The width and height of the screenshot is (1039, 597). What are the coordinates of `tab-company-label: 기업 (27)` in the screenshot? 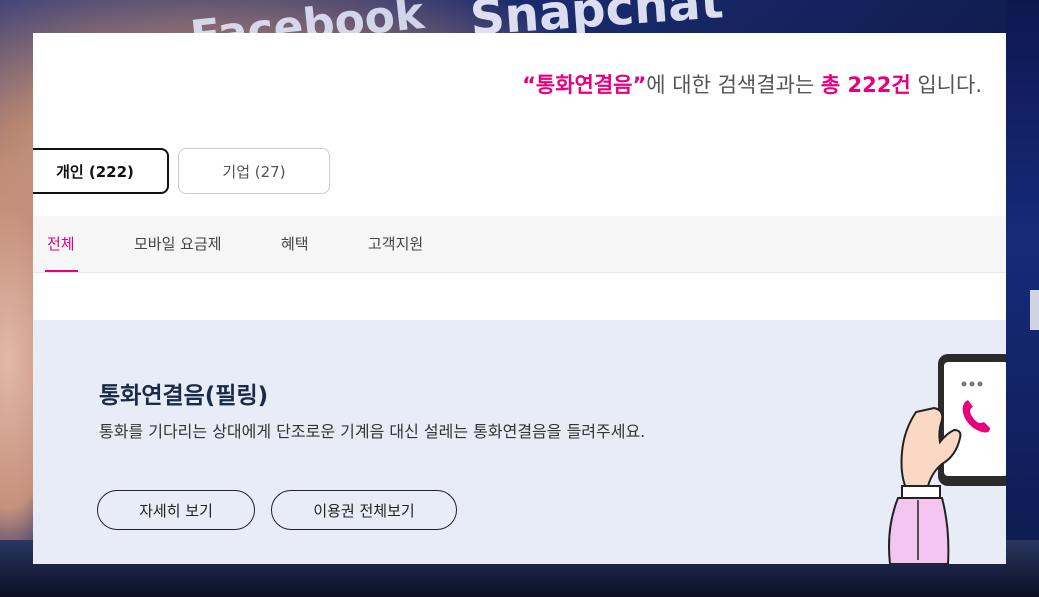 It's located at (254, 171).